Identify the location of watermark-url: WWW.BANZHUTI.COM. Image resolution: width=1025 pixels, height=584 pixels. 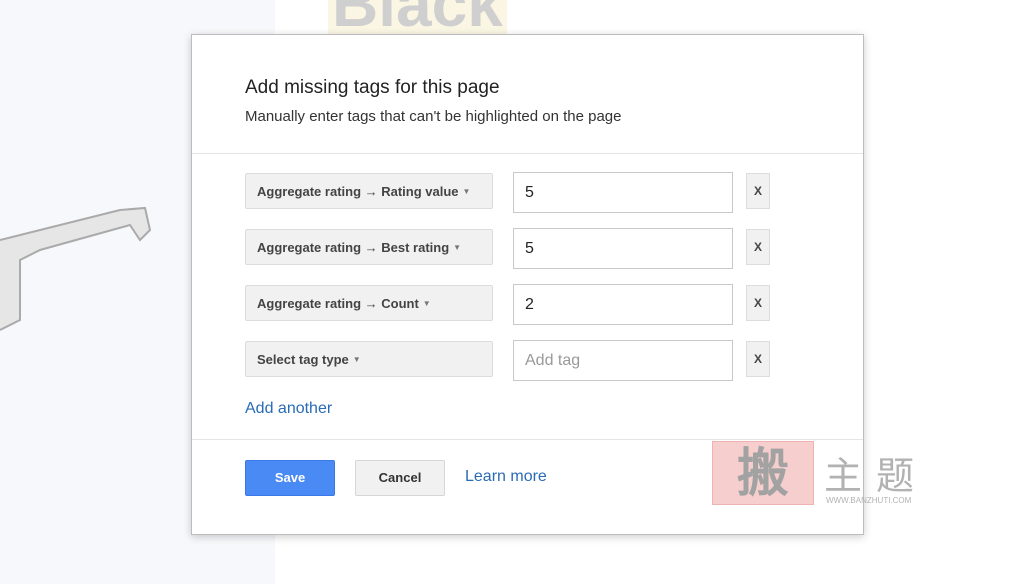
(869, 500).